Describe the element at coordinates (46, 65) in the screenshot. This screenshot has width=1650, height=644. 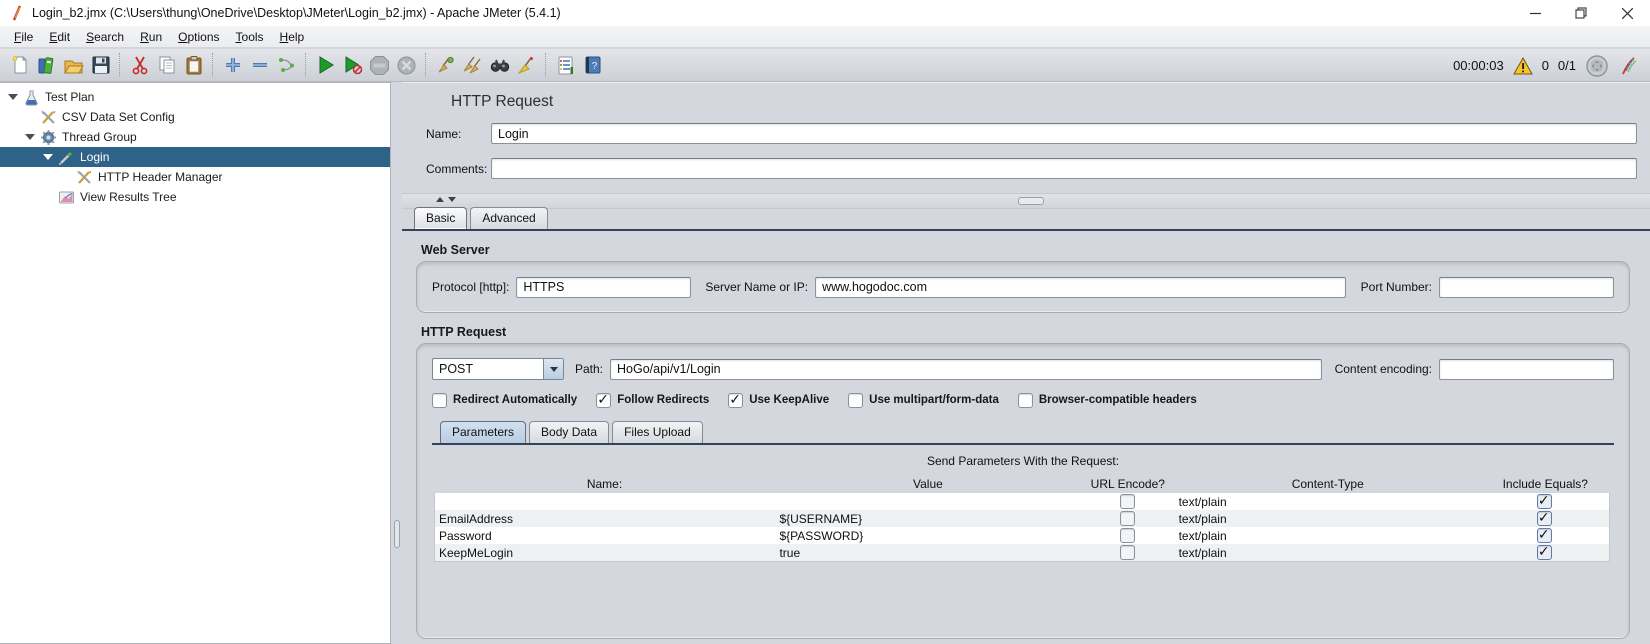
I see `templates-icon` at that location.